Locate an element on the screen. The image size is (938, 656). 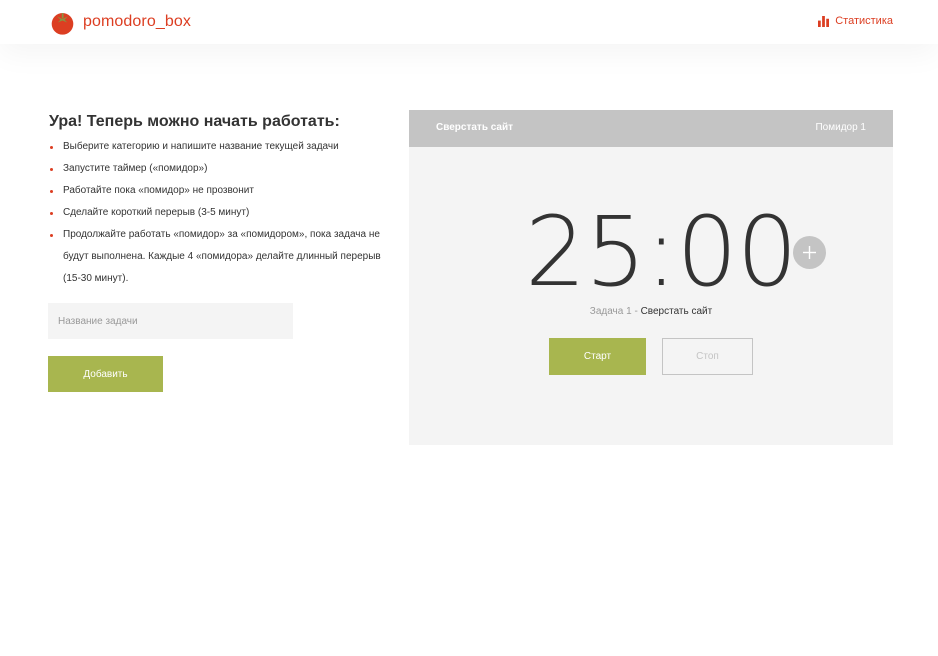
statistics-link: Статистика is located at coordinates (855, 21).